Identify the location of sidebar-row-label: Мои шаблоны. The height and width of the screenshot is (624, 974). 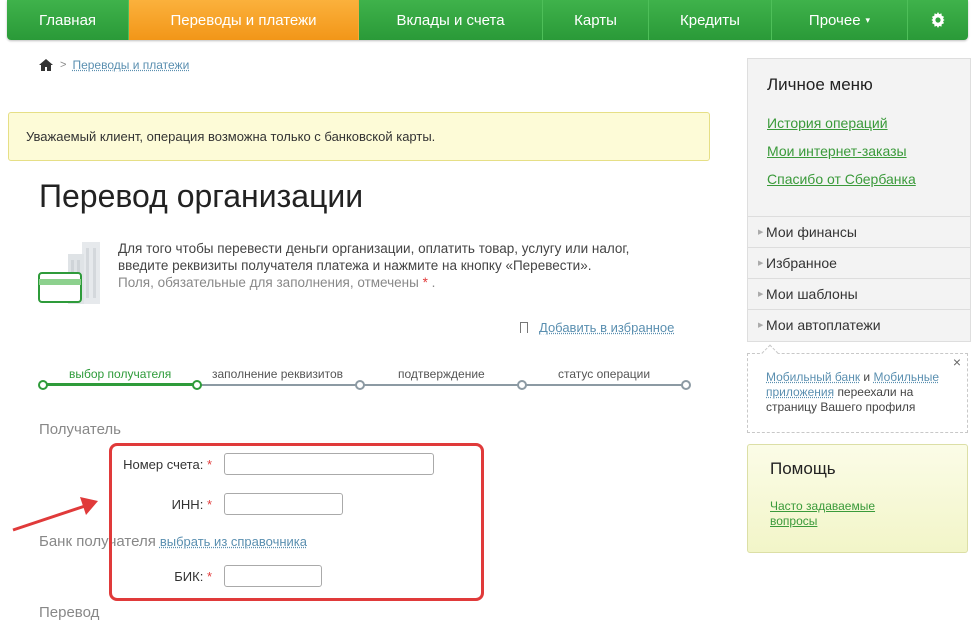
(812, 294).